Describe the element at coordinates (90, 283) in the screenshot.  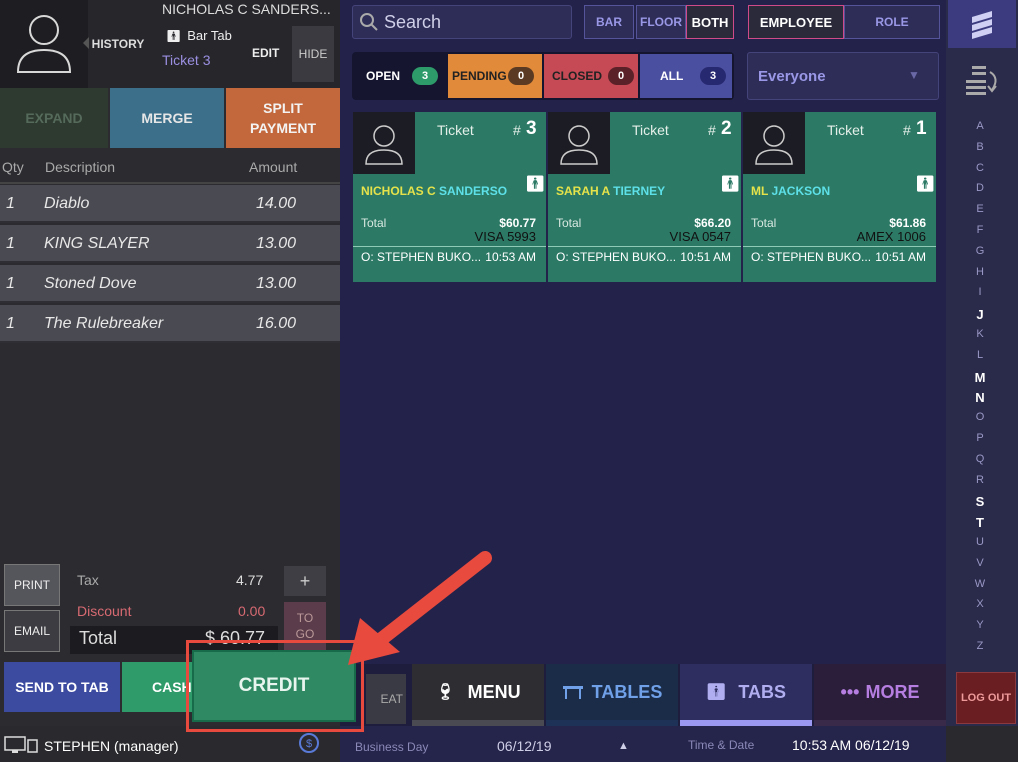
I see `row-description: Stoned Dove` at that location.